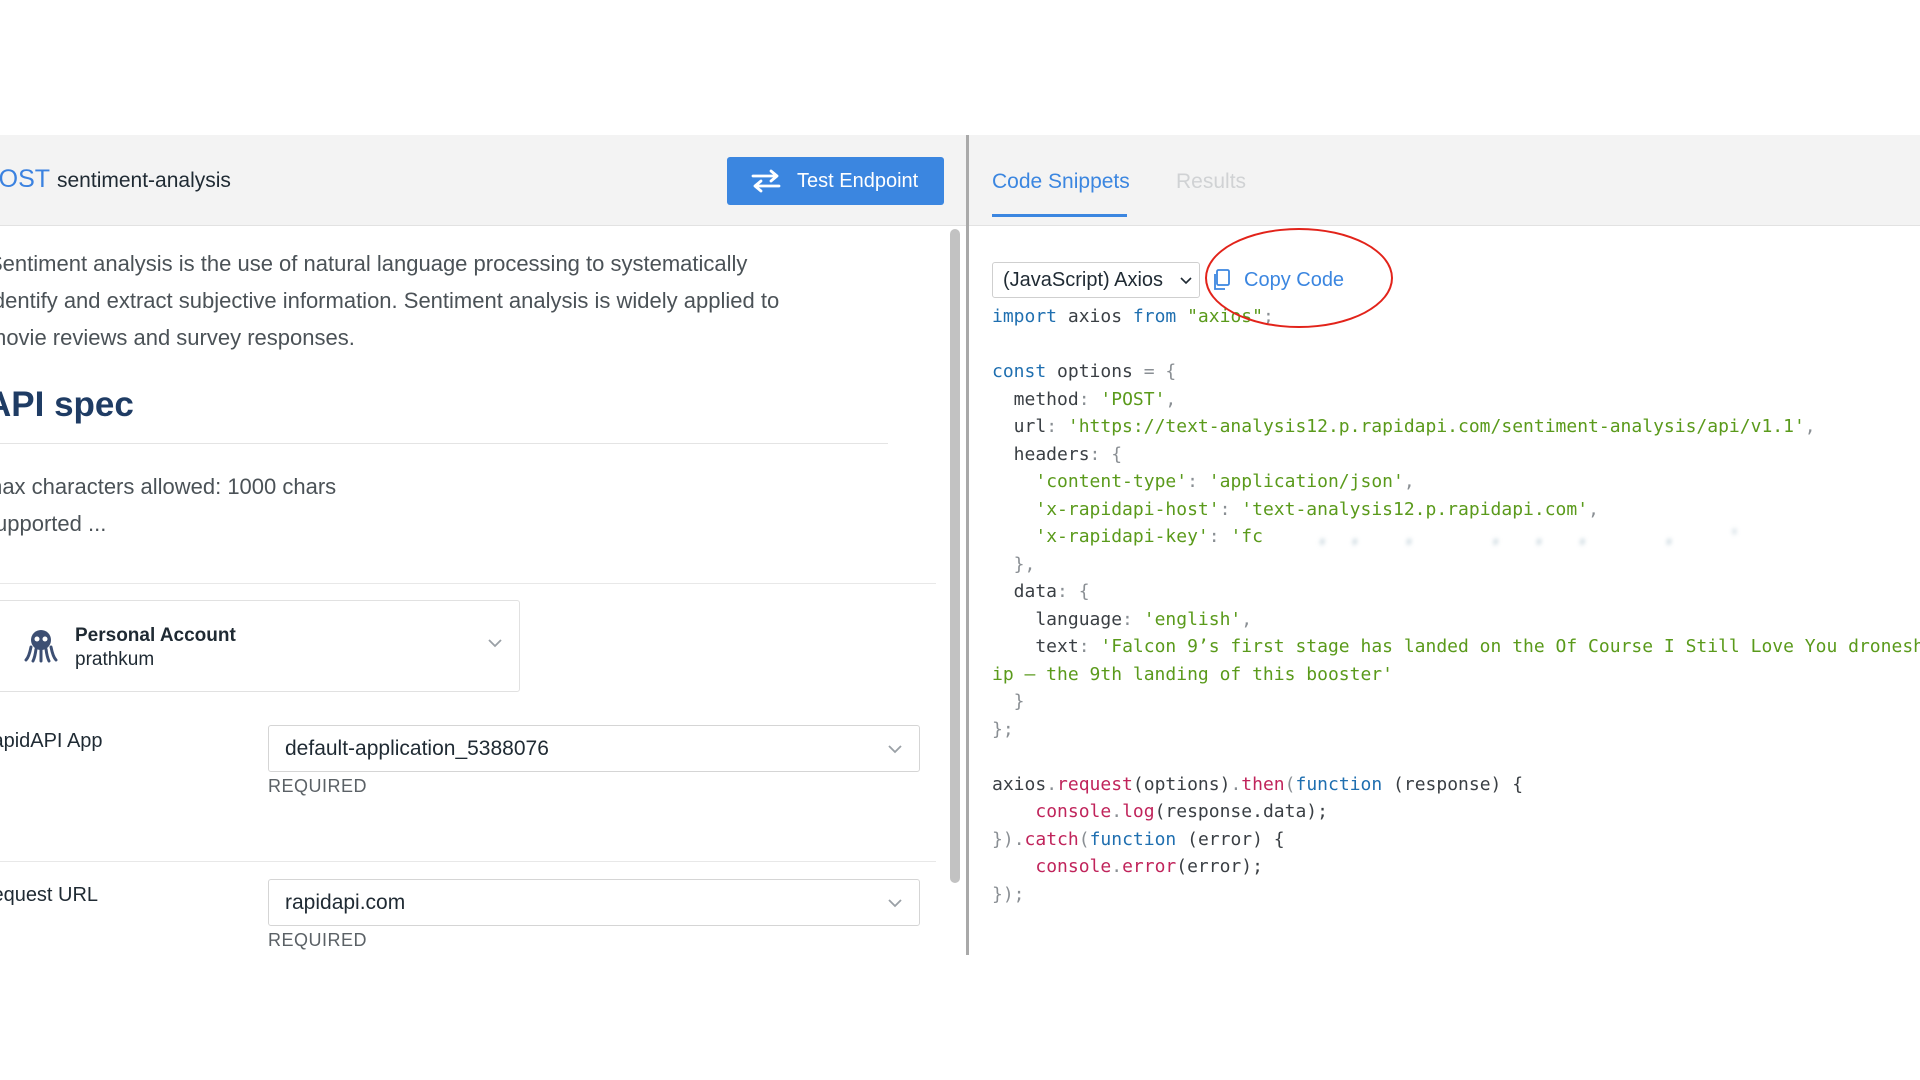 The height and width of the screenshot is (1080, 1920). Describe the element at coordinates (1246, 536) in the screenshot. I see `code-token: 'fc` at that location.